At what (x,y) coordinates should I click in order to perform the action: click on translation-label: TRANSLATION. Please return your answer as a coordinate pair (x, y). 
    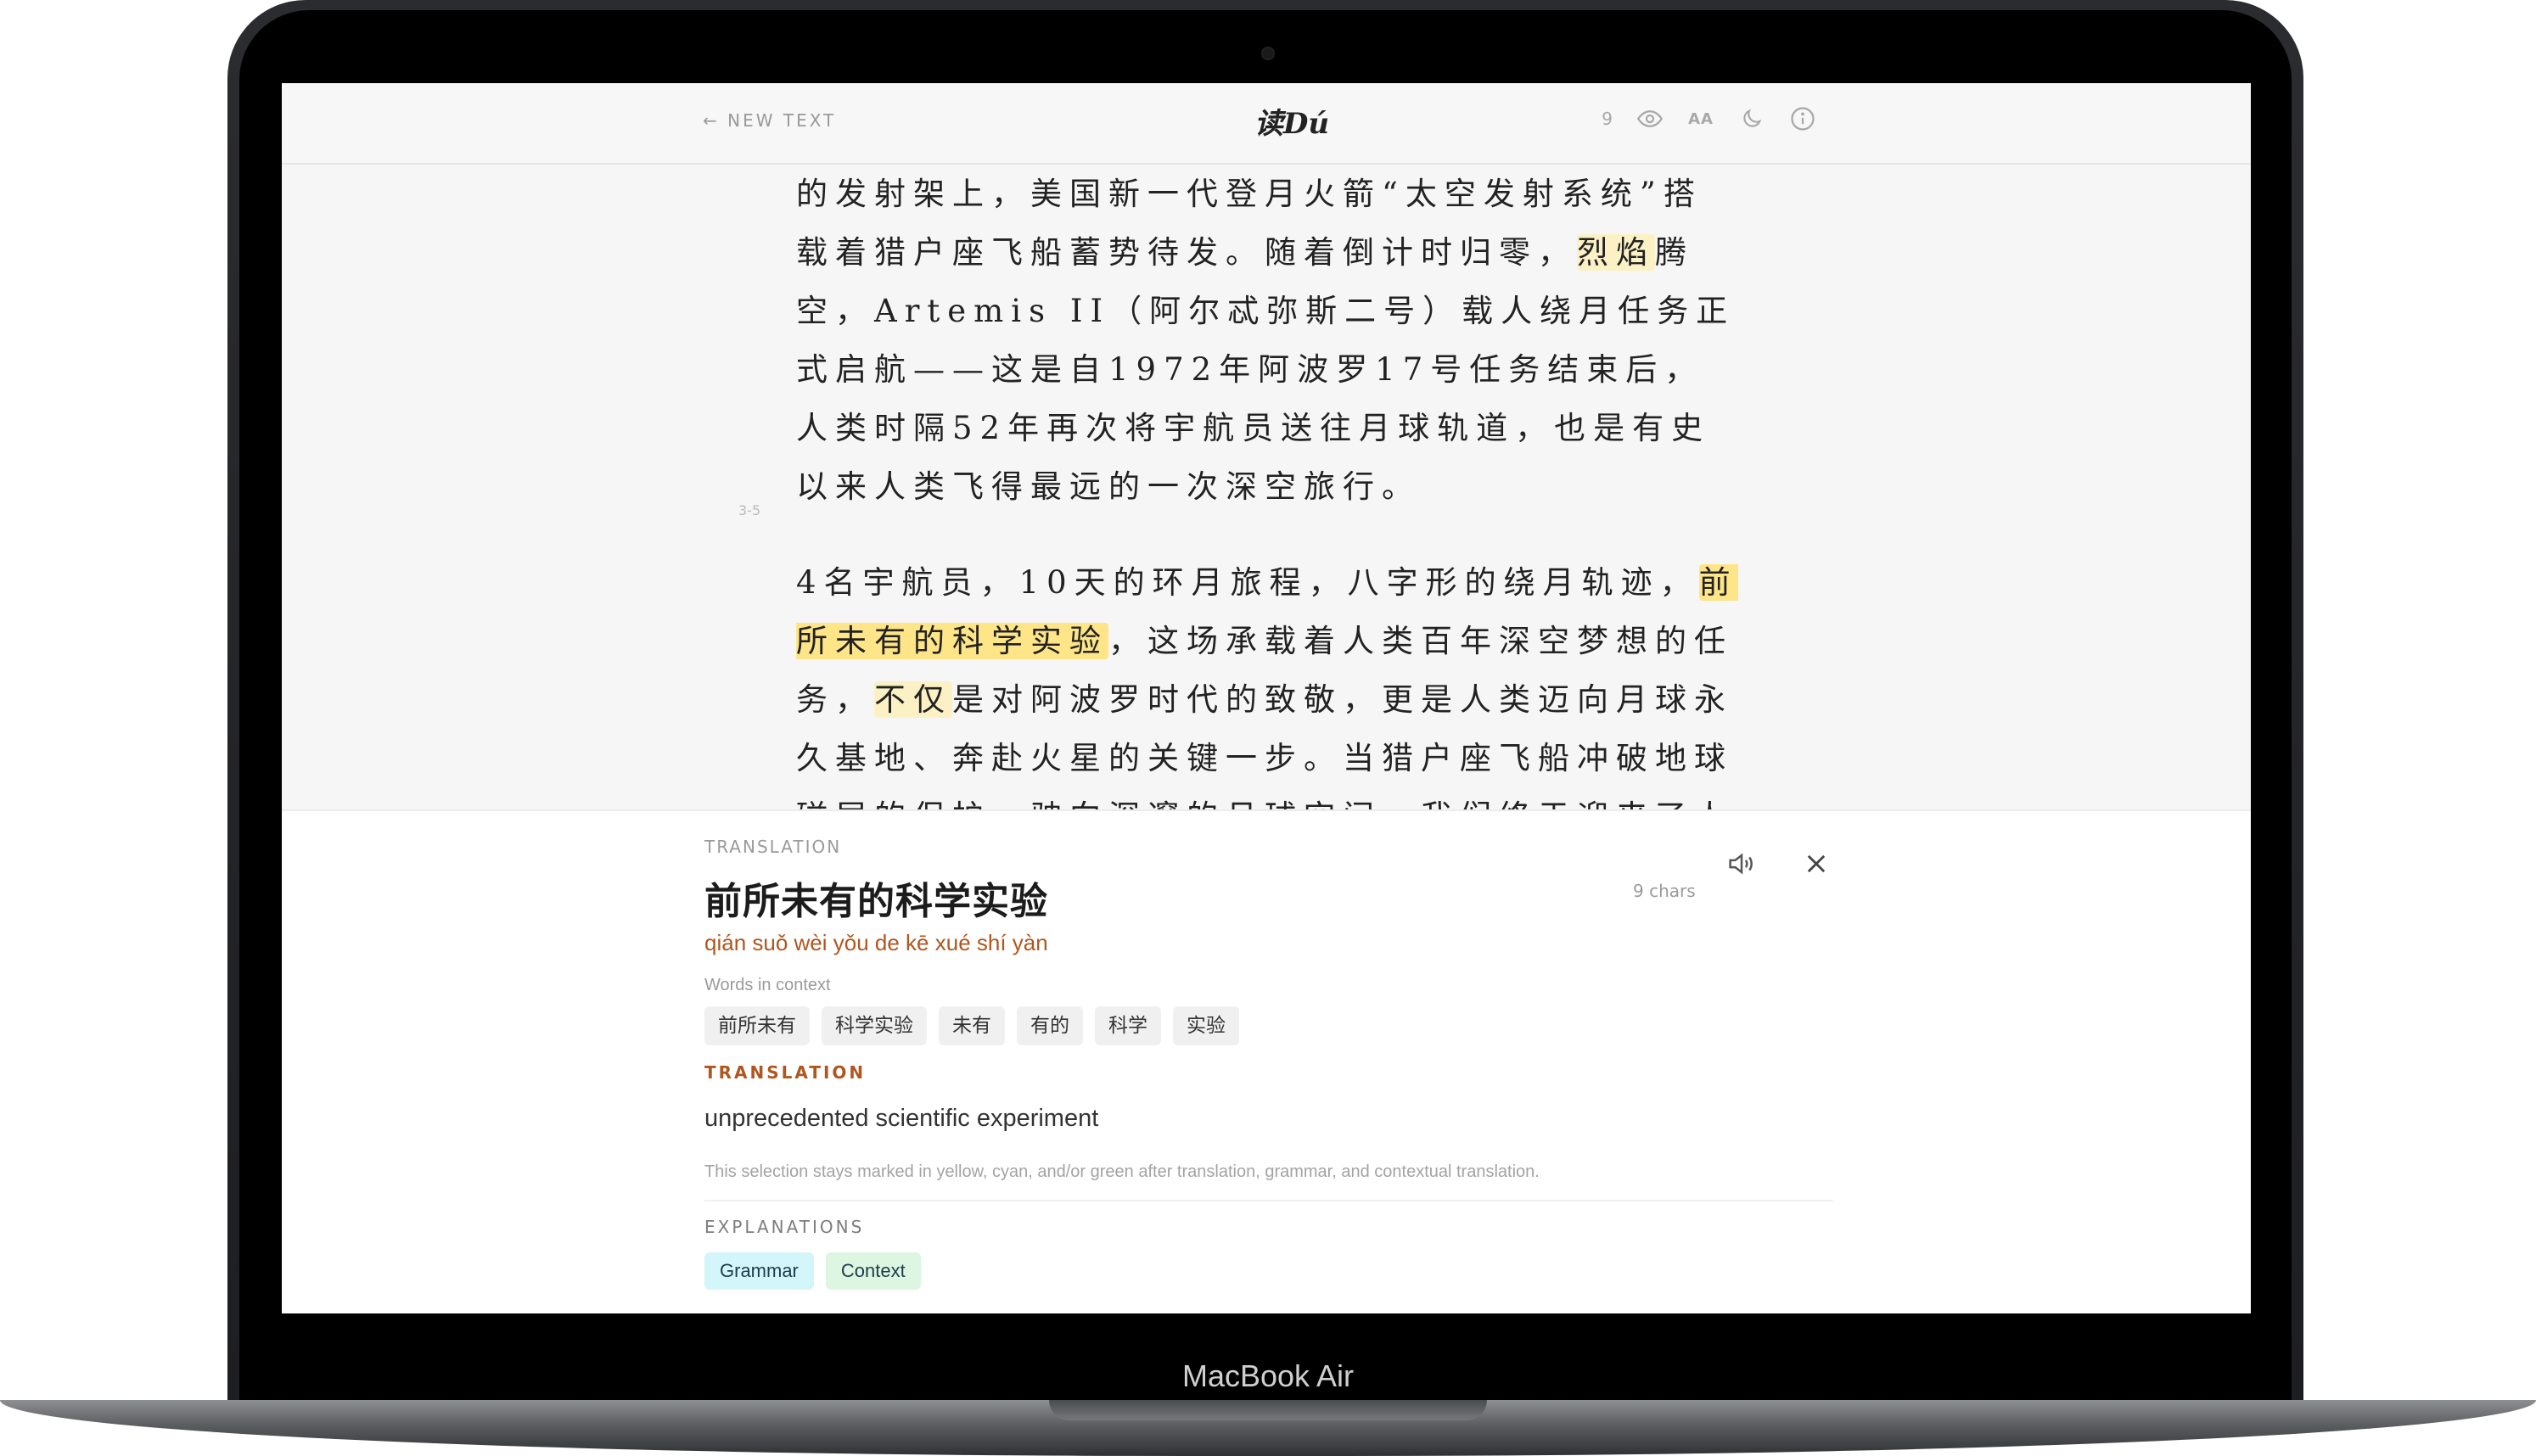
    Looking at the image, I should click on (785, 1072).